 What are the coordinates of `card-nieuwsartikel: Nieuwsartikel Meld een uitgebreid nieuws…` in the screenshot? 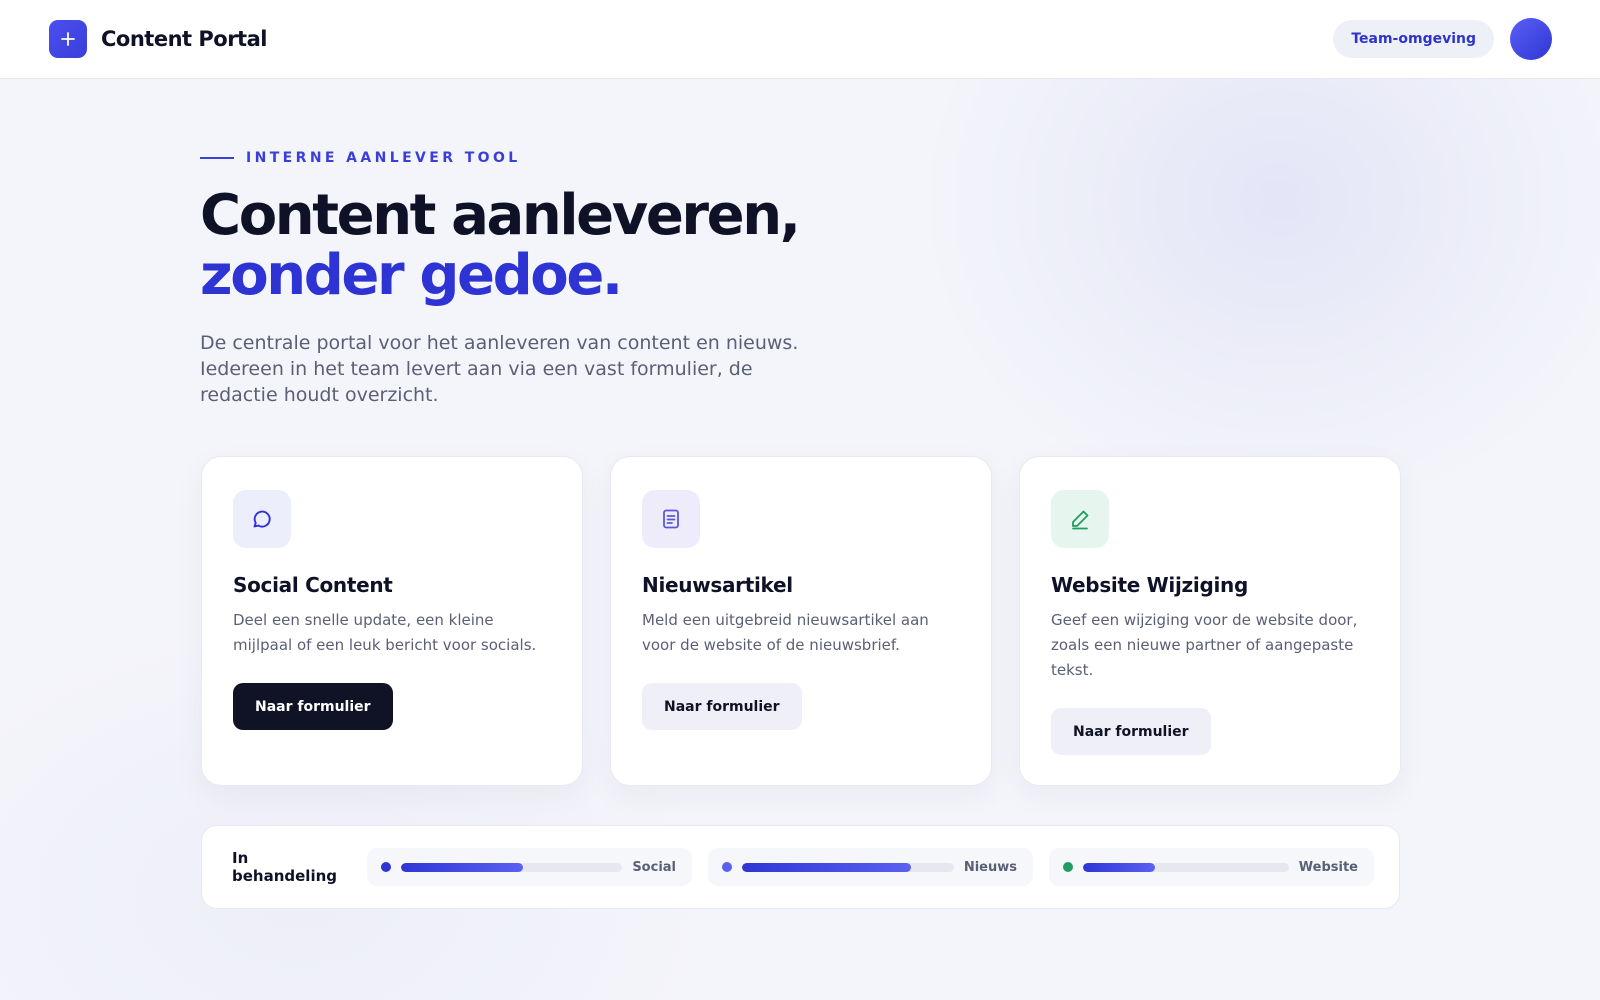 It's located at (801, 621).